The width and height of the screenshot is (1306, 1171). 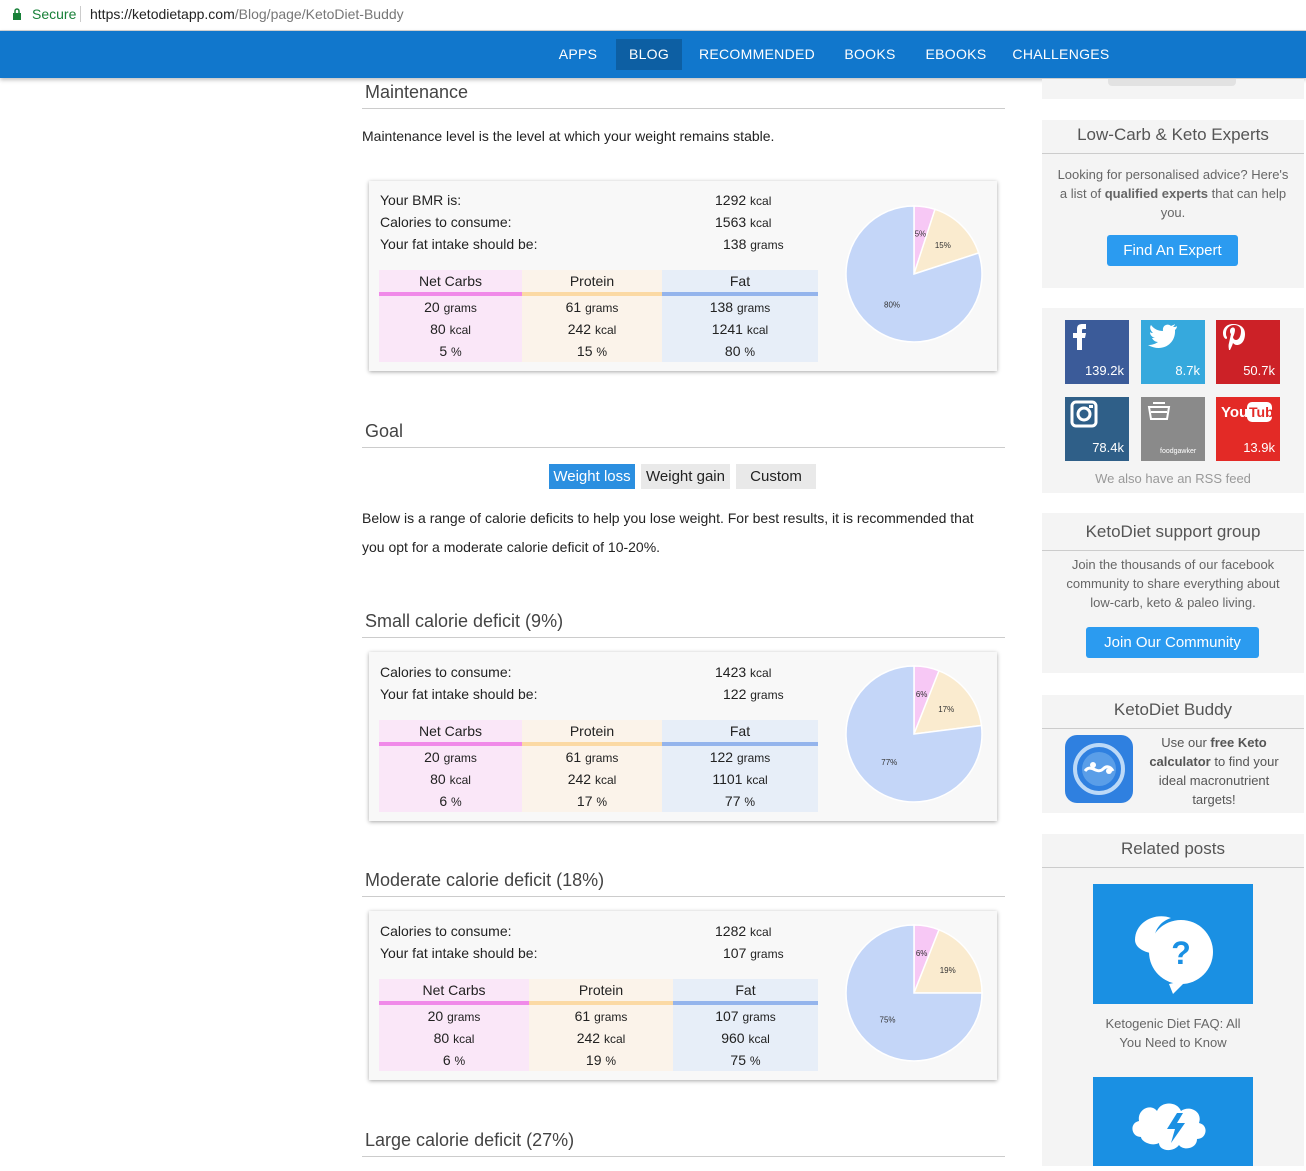 I want to click on weight-gain-button: Weight gain, so click(x=685, y=476).